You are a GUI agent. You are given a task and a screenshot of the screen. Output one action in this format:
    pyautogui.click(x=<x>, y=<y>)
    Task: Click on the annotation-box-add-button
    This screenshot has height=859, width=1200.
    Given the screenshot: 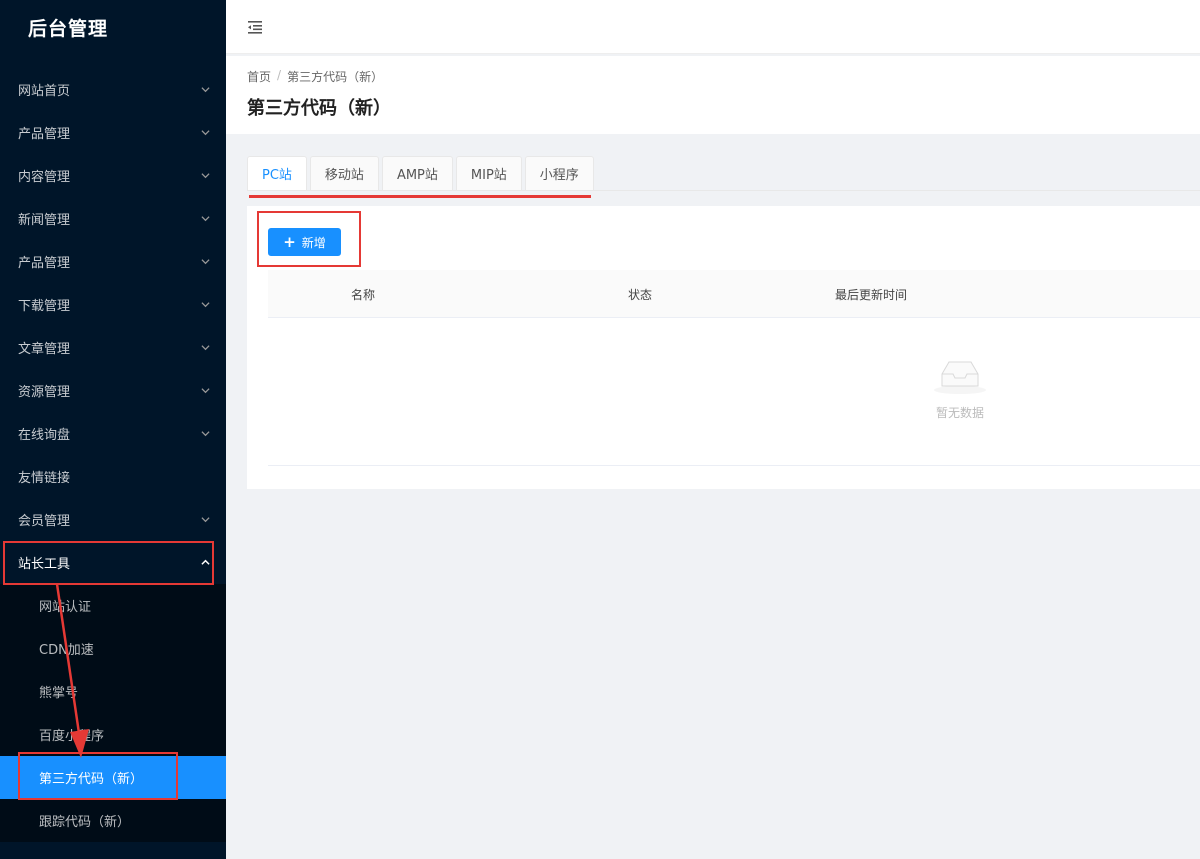 What is the action you would take?
    pyautogui.click(x=309, y=239)
    